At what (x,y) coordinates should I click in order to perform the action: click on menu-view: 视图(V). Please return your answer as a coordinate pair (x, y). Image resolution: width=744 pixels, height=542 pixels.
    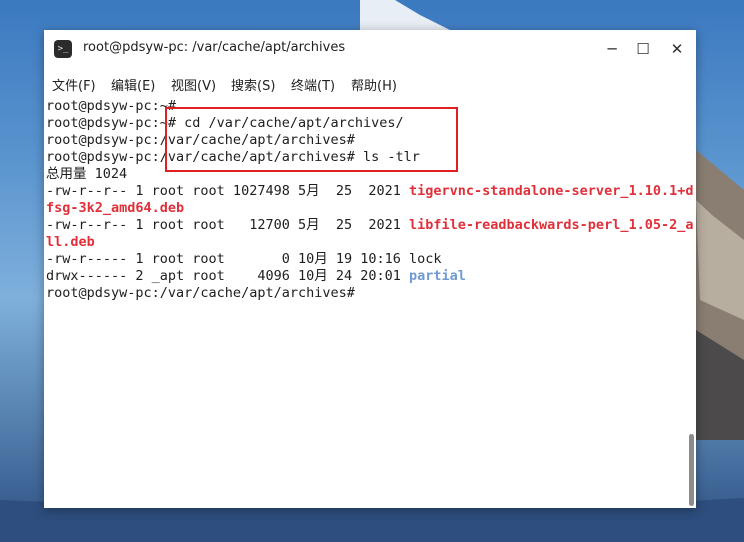
    Looking at the image, I should click on (193, 84).